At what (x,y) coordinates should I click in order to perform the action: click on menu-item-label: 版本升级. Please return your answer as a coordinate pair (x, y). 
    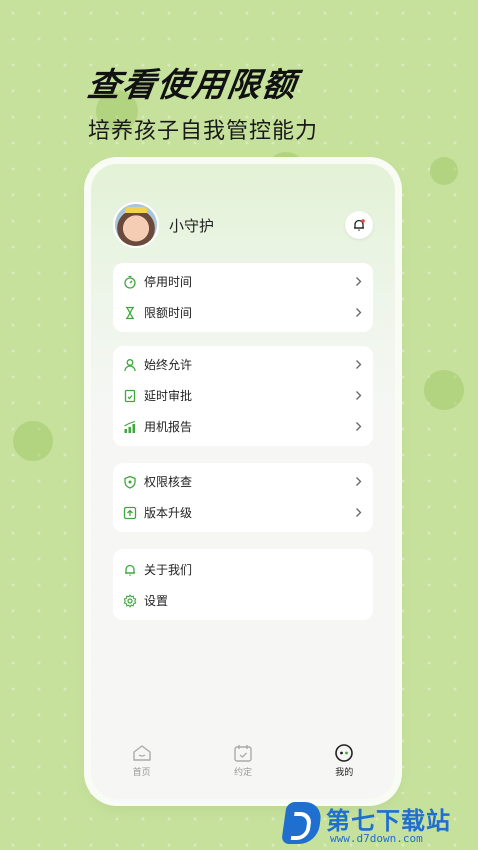
    Looking at the image, I should click on (168, 513).